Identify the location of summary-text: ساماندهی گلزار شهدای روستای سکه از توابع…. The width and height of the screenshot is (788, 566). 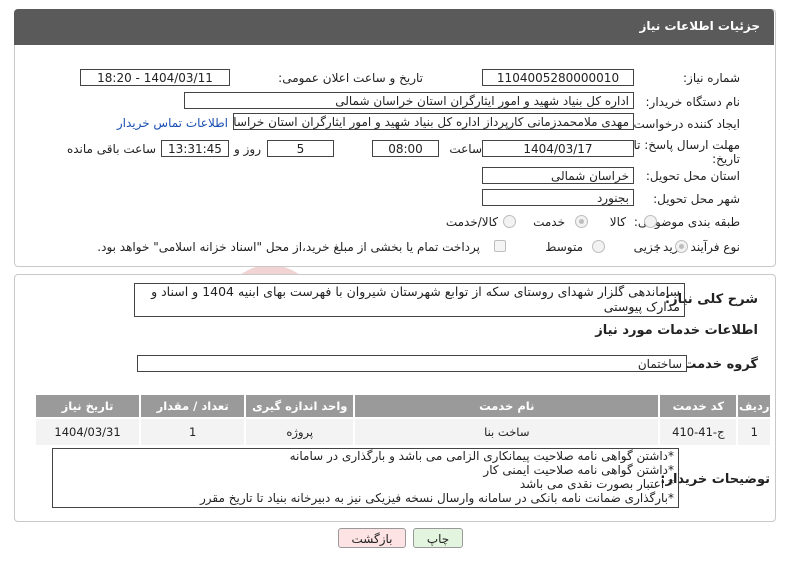
(415, 299).